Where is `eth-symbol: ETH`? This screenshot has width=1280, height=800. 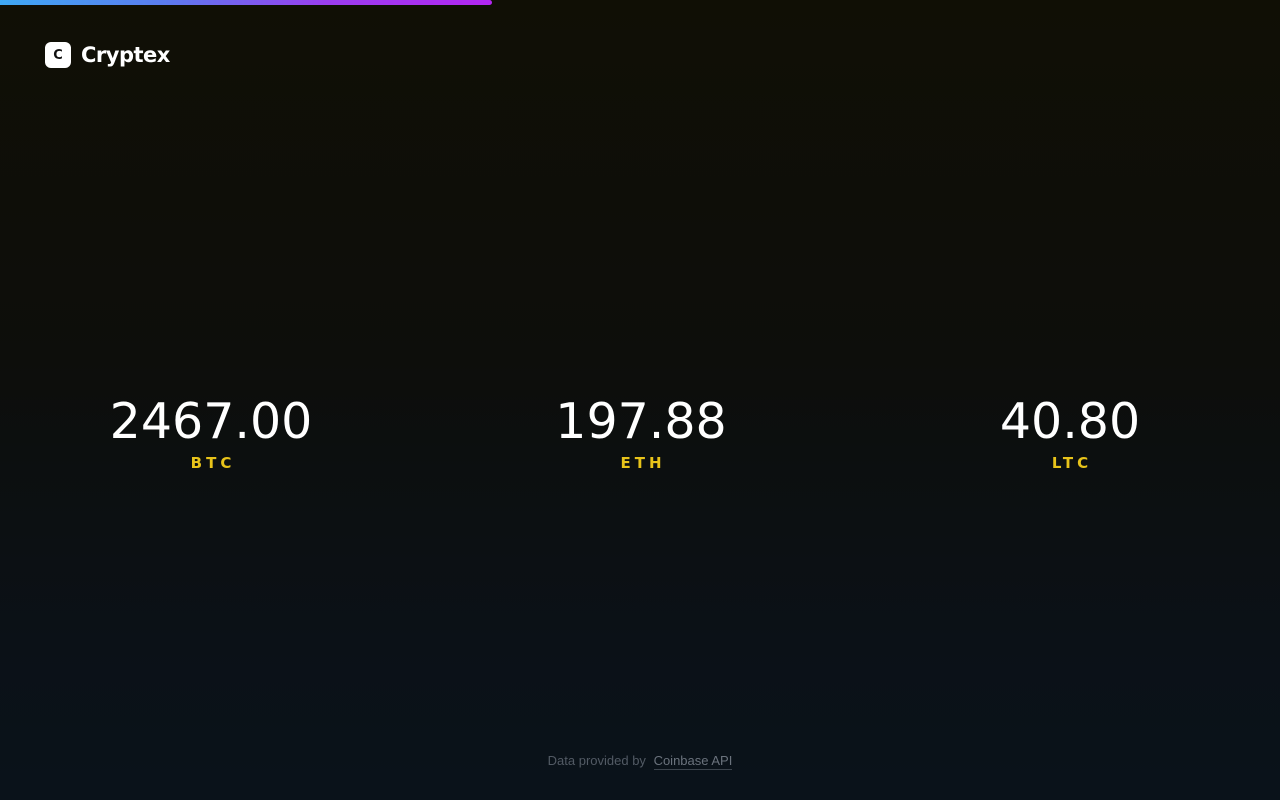
eth-symbol: ETH is located at coordinates (643, 463).